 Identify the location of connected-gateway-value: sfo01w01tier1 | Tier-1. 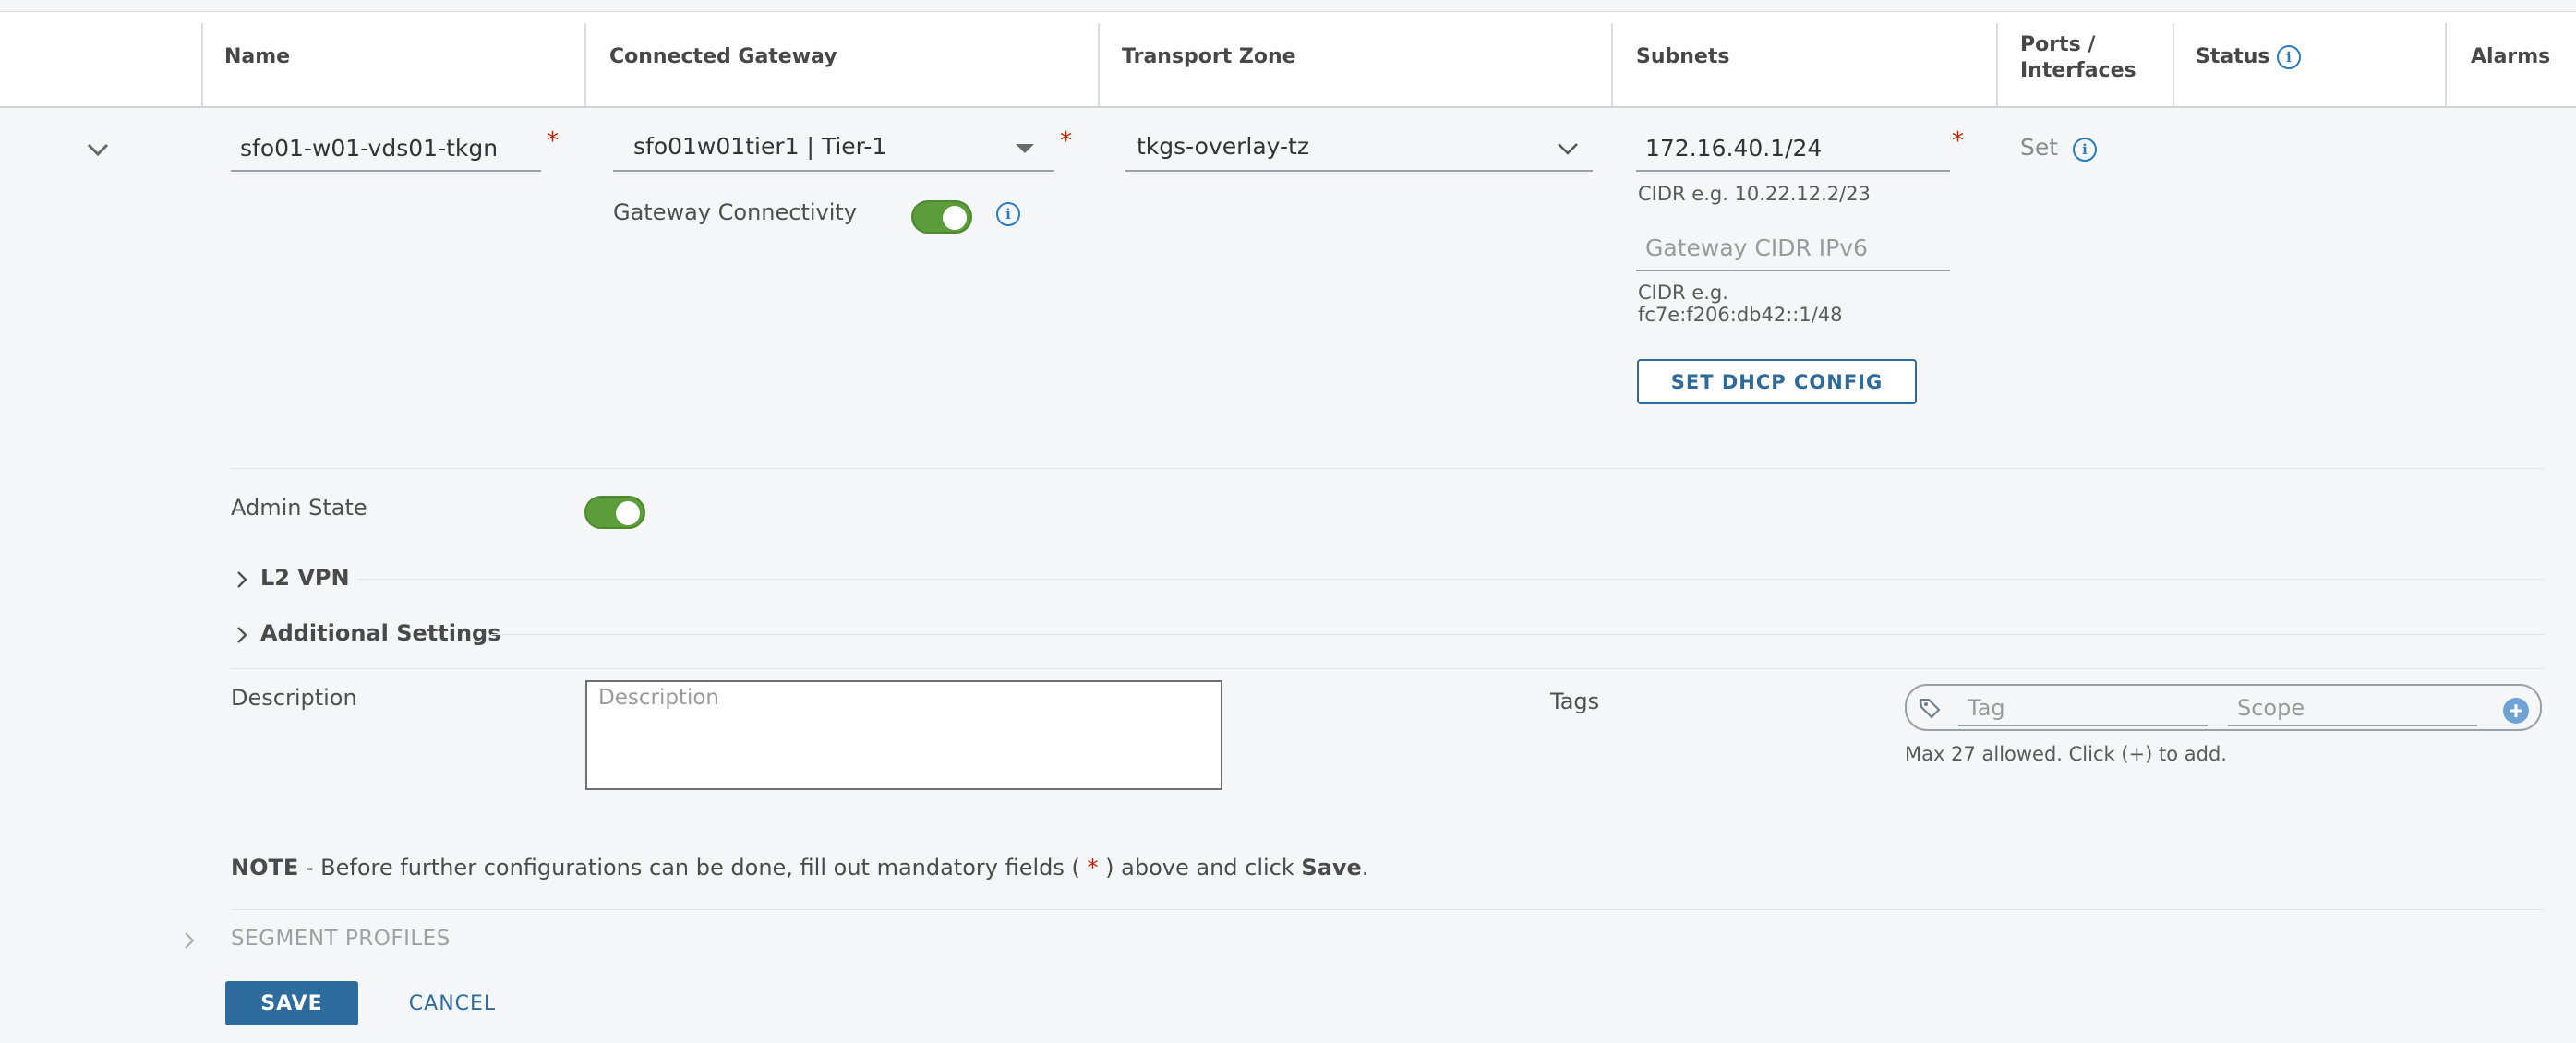
(760, 146).